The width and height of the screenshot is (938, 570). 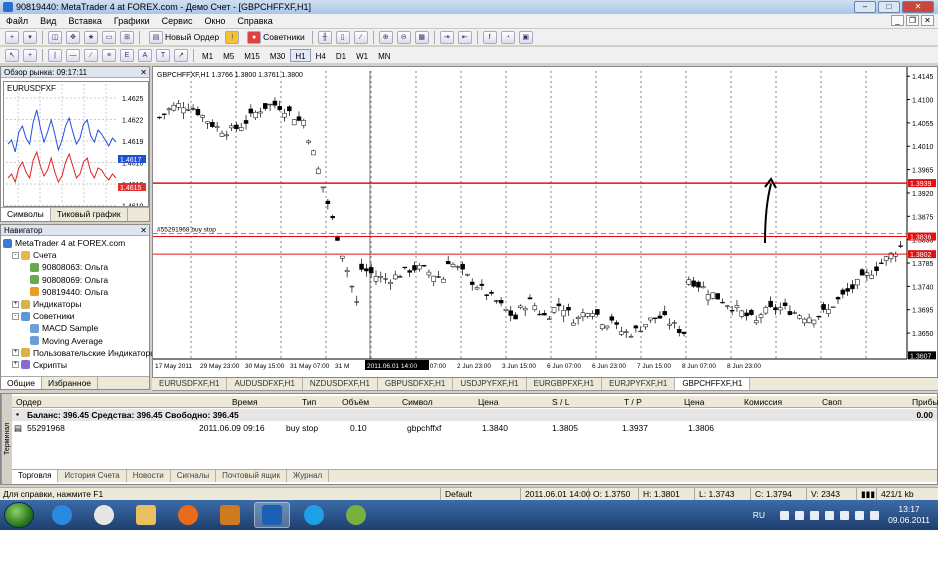 I want to click on menu-item: Графики, so click(x=132, y=21).